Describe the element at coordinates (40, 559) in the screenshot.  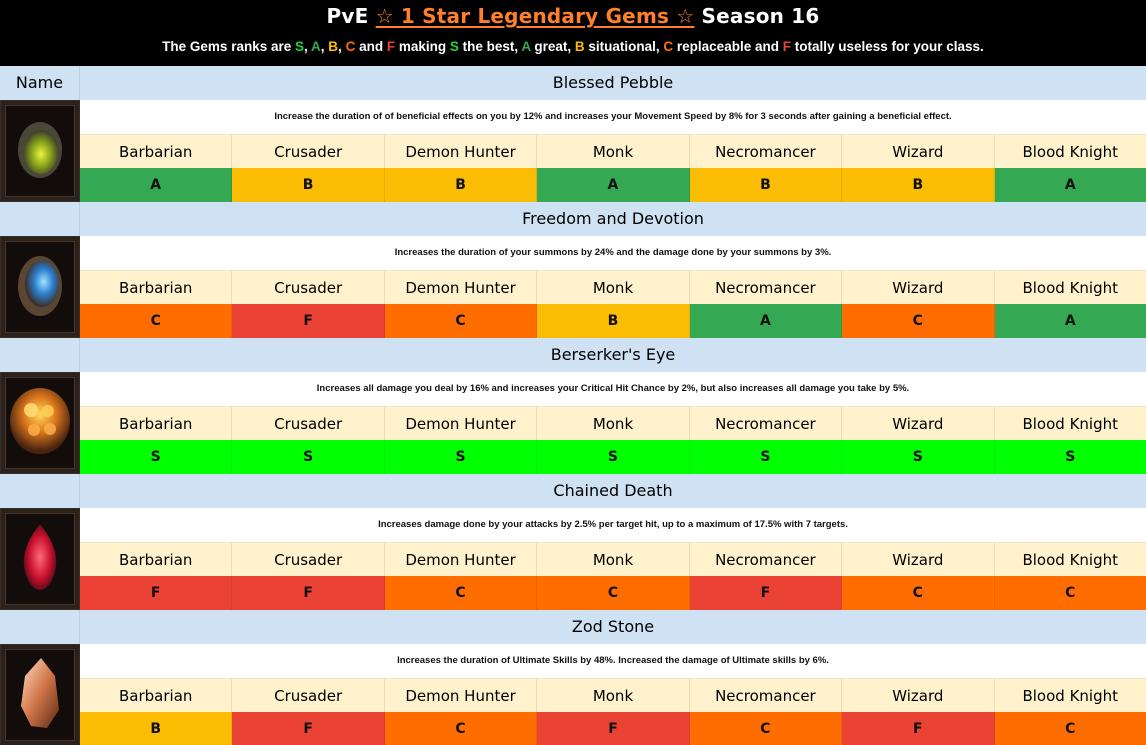
I see `chained-death-gem-icon` at that location.